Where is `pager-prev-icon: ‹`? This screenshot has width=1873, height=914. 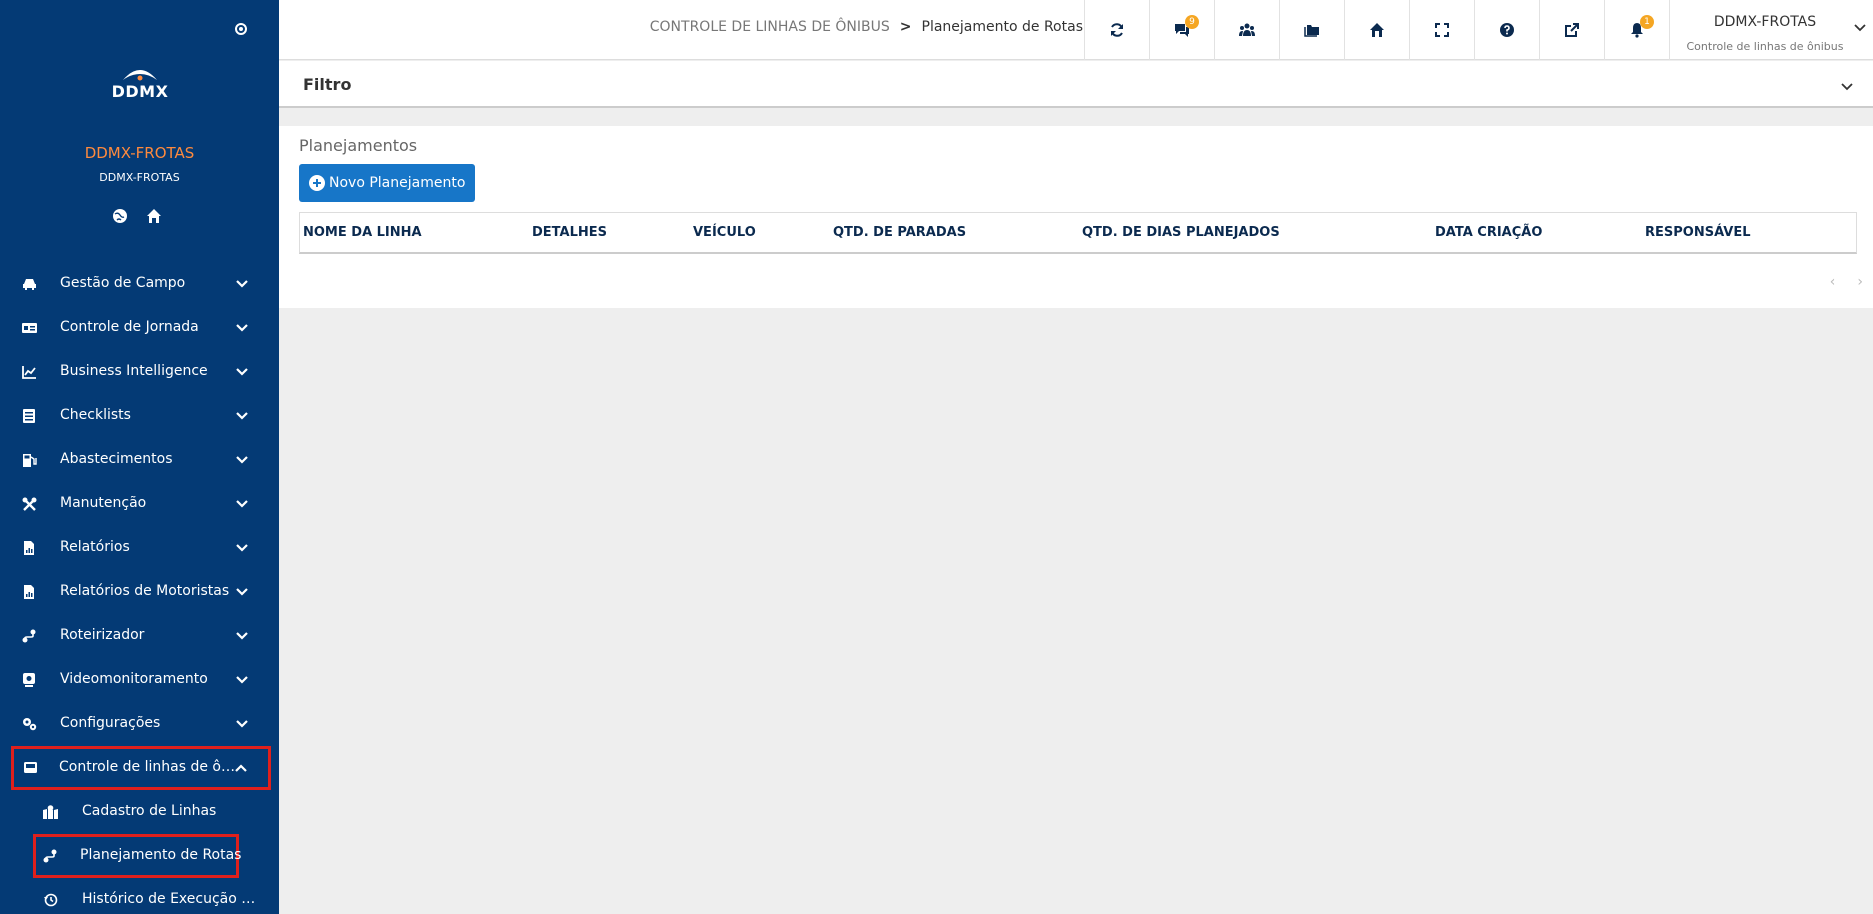
pager-prev-icon: ‹ is located at coordinates (1833, 282).